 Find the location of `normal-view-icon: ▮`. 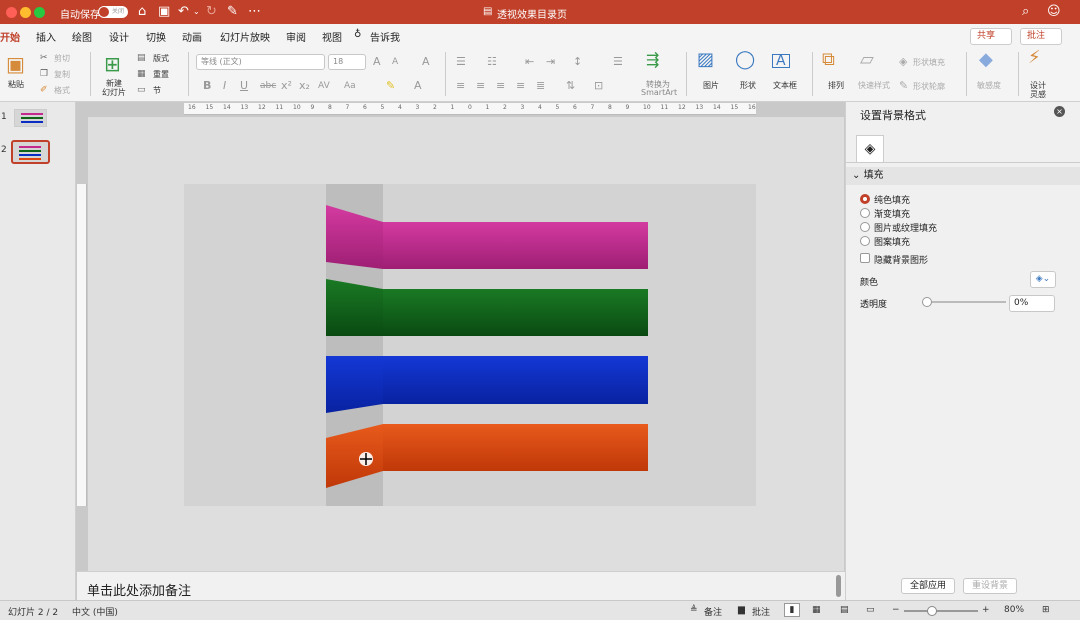

normal-view-icon: ▮ is located at coordinates (792, 610).